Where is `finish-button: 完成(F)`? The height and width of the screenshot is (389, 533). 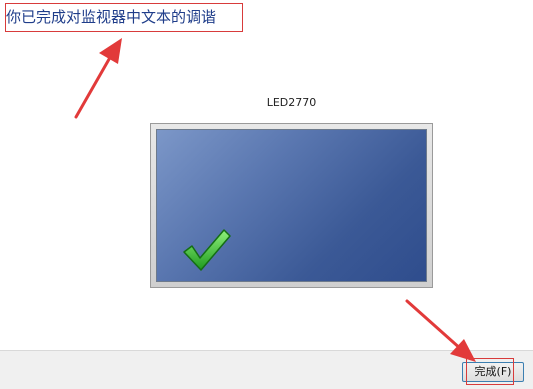
finish-button: 完成(F) is located at coordinates (493, 372).